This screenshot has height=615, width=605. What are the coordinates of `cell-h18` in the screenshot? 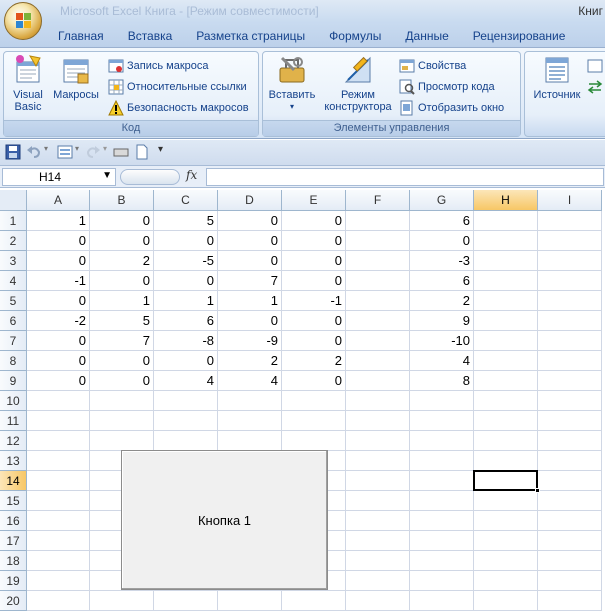 It's located at (506, 561).